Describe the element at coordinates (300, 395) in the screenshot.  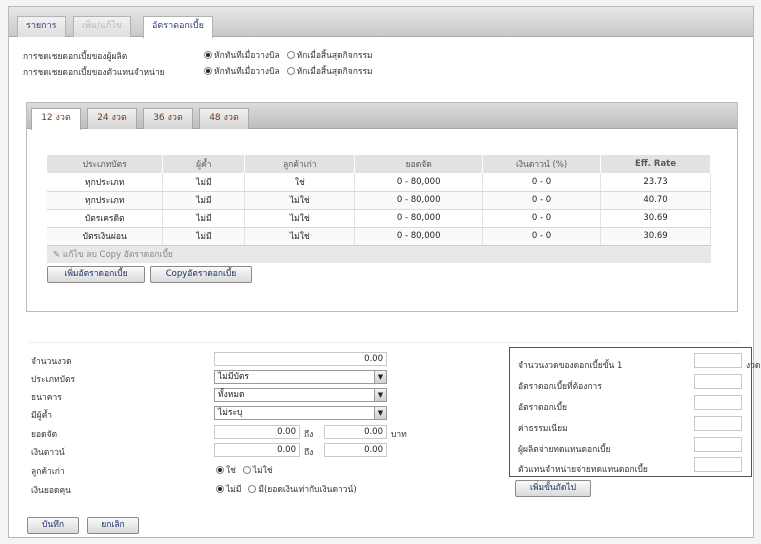
I see `bank-select: ทั้งหมด ▼` at that location.